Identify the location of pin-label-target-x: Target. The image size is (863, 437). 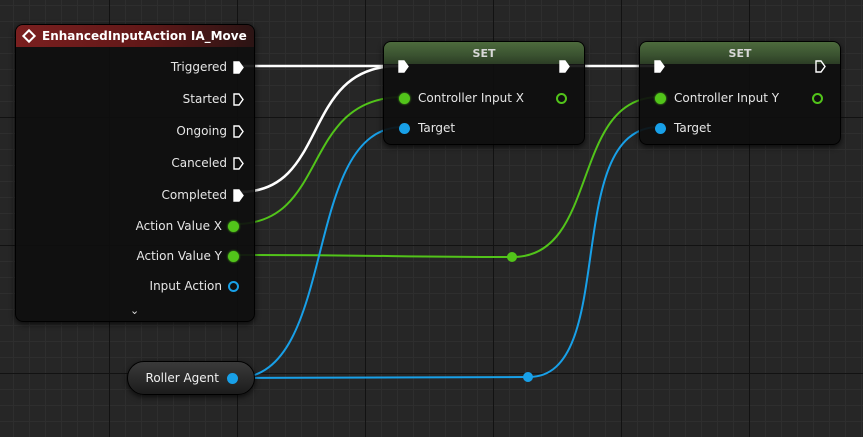
(437, 128).